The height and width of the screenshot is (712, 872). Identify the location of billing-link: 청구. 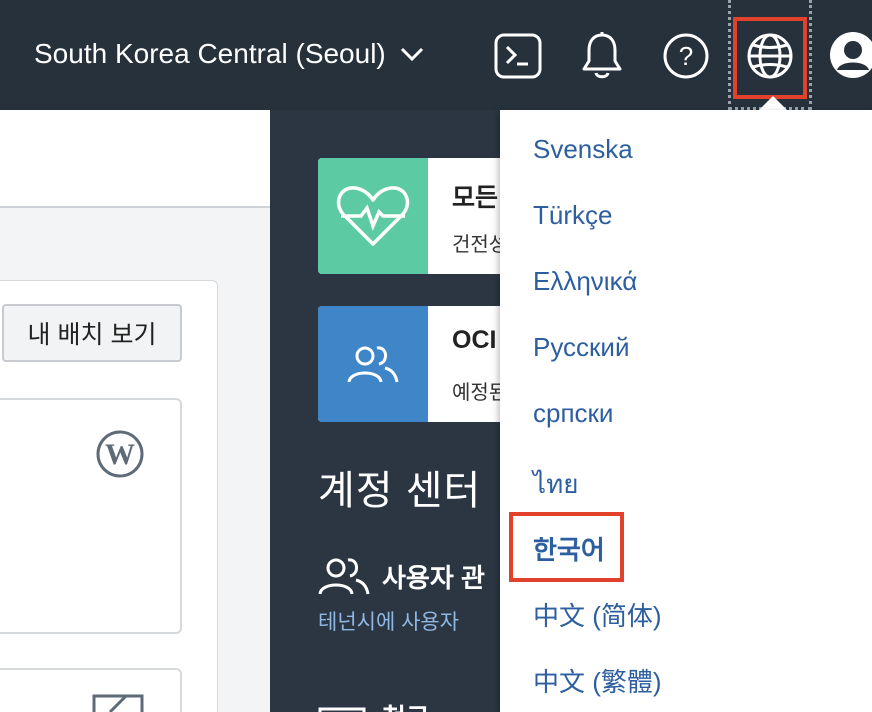
(374, 705).